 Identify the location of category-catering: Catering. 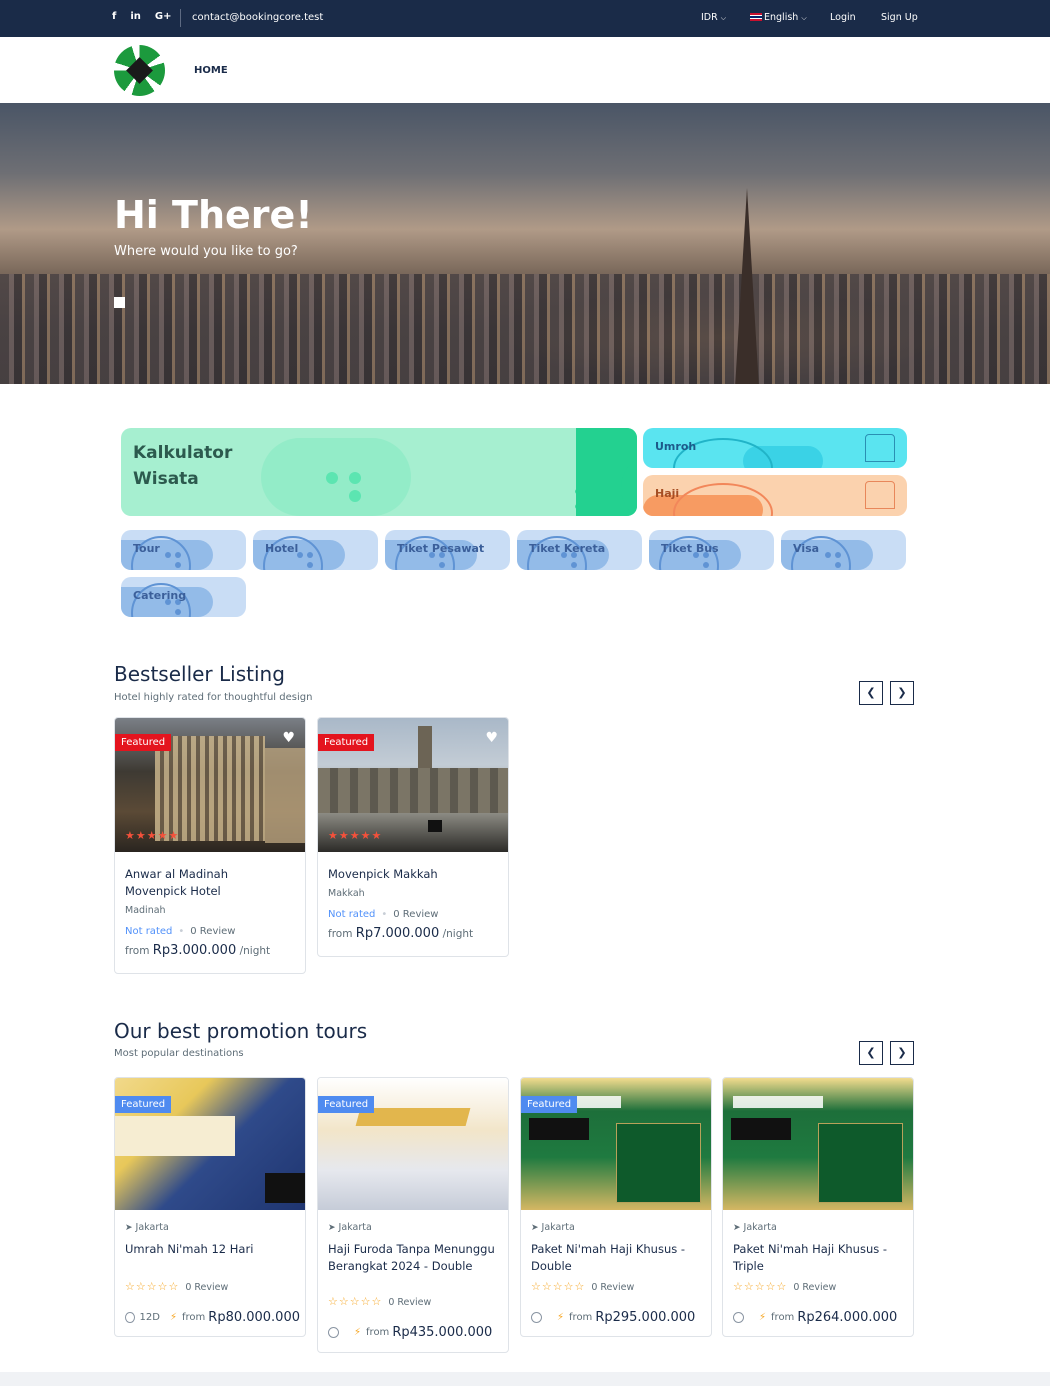
(183, 597).